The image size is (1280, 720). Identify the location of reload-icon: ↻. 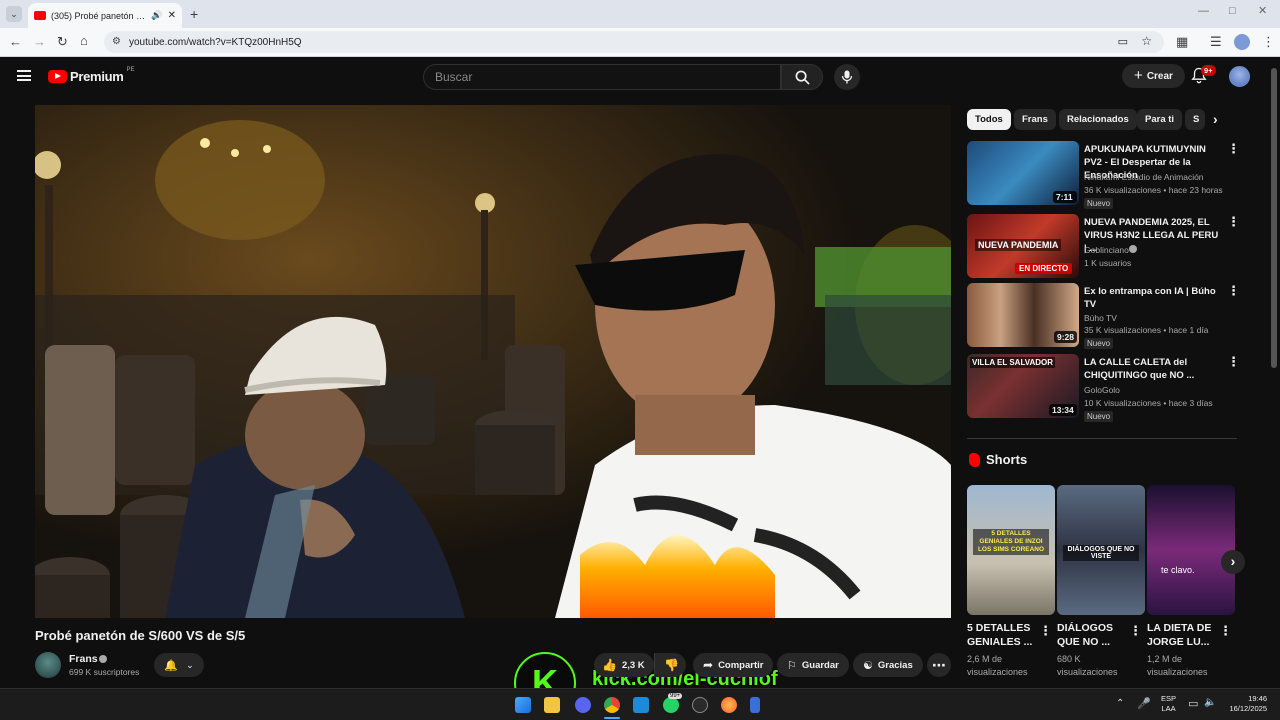
(62, 41).